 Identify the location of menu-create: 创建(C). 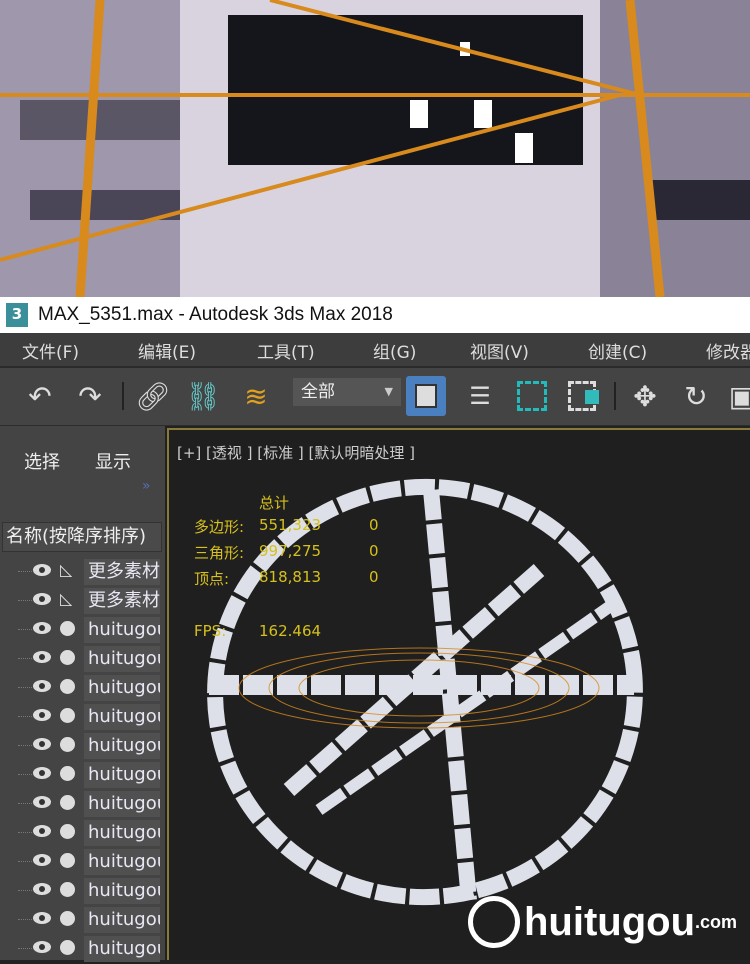
(617, 350).